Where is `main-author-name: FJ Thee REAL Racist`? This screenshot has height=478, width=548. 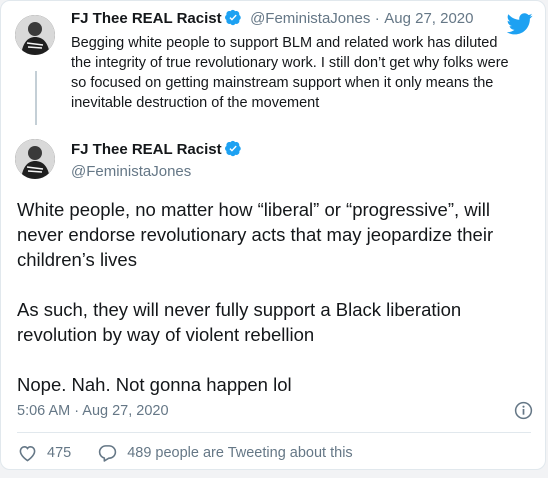
main-author-name: FJ Thee REAL Racist is located at coordinates (146, 149).